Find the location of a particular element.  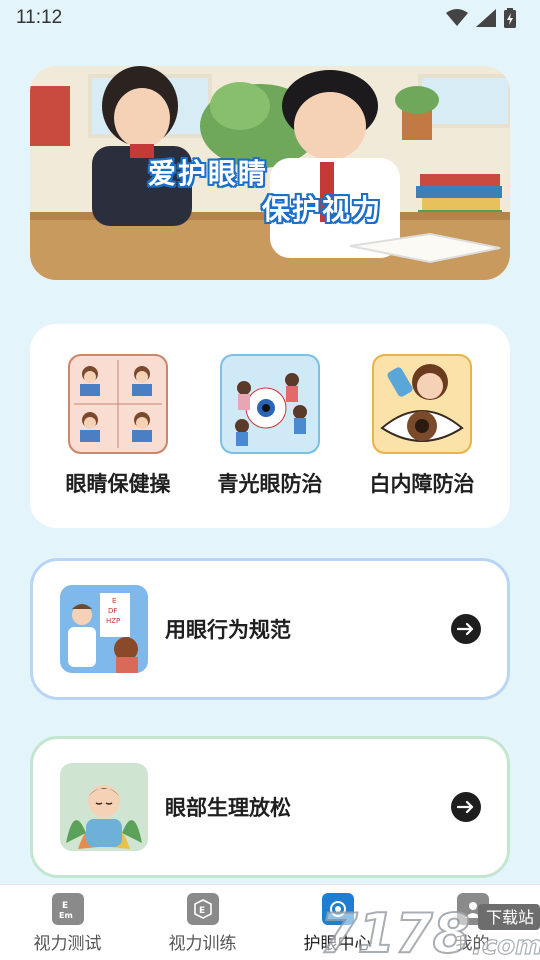

glaucoma-illustration is located at coordinates (270, 404).